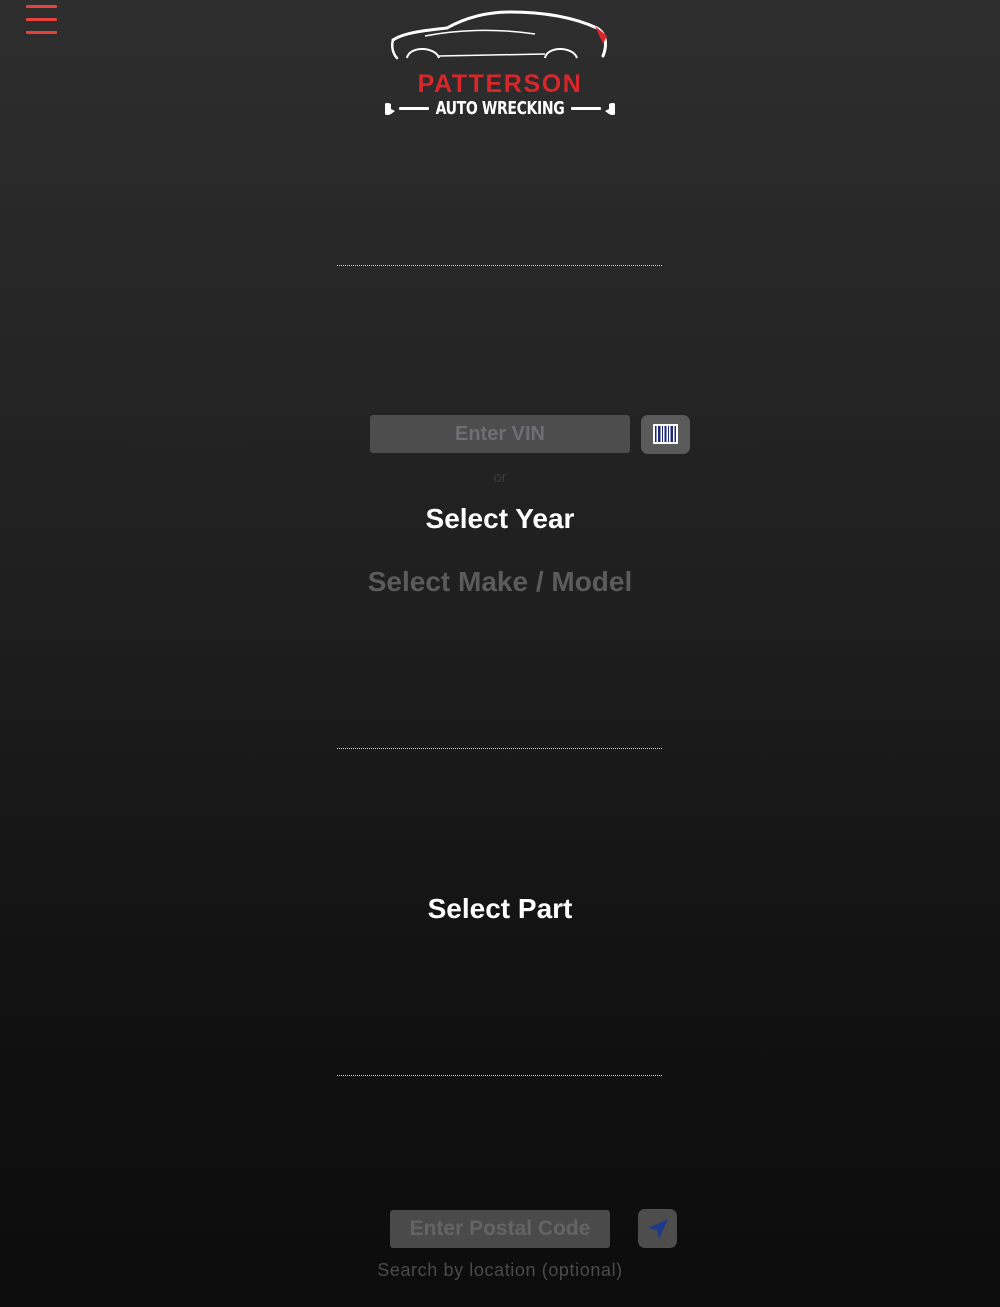 The height and width of the screenshot is (1307, 1000). I want to click on select-part-button: Select Part, so click(500, 909).